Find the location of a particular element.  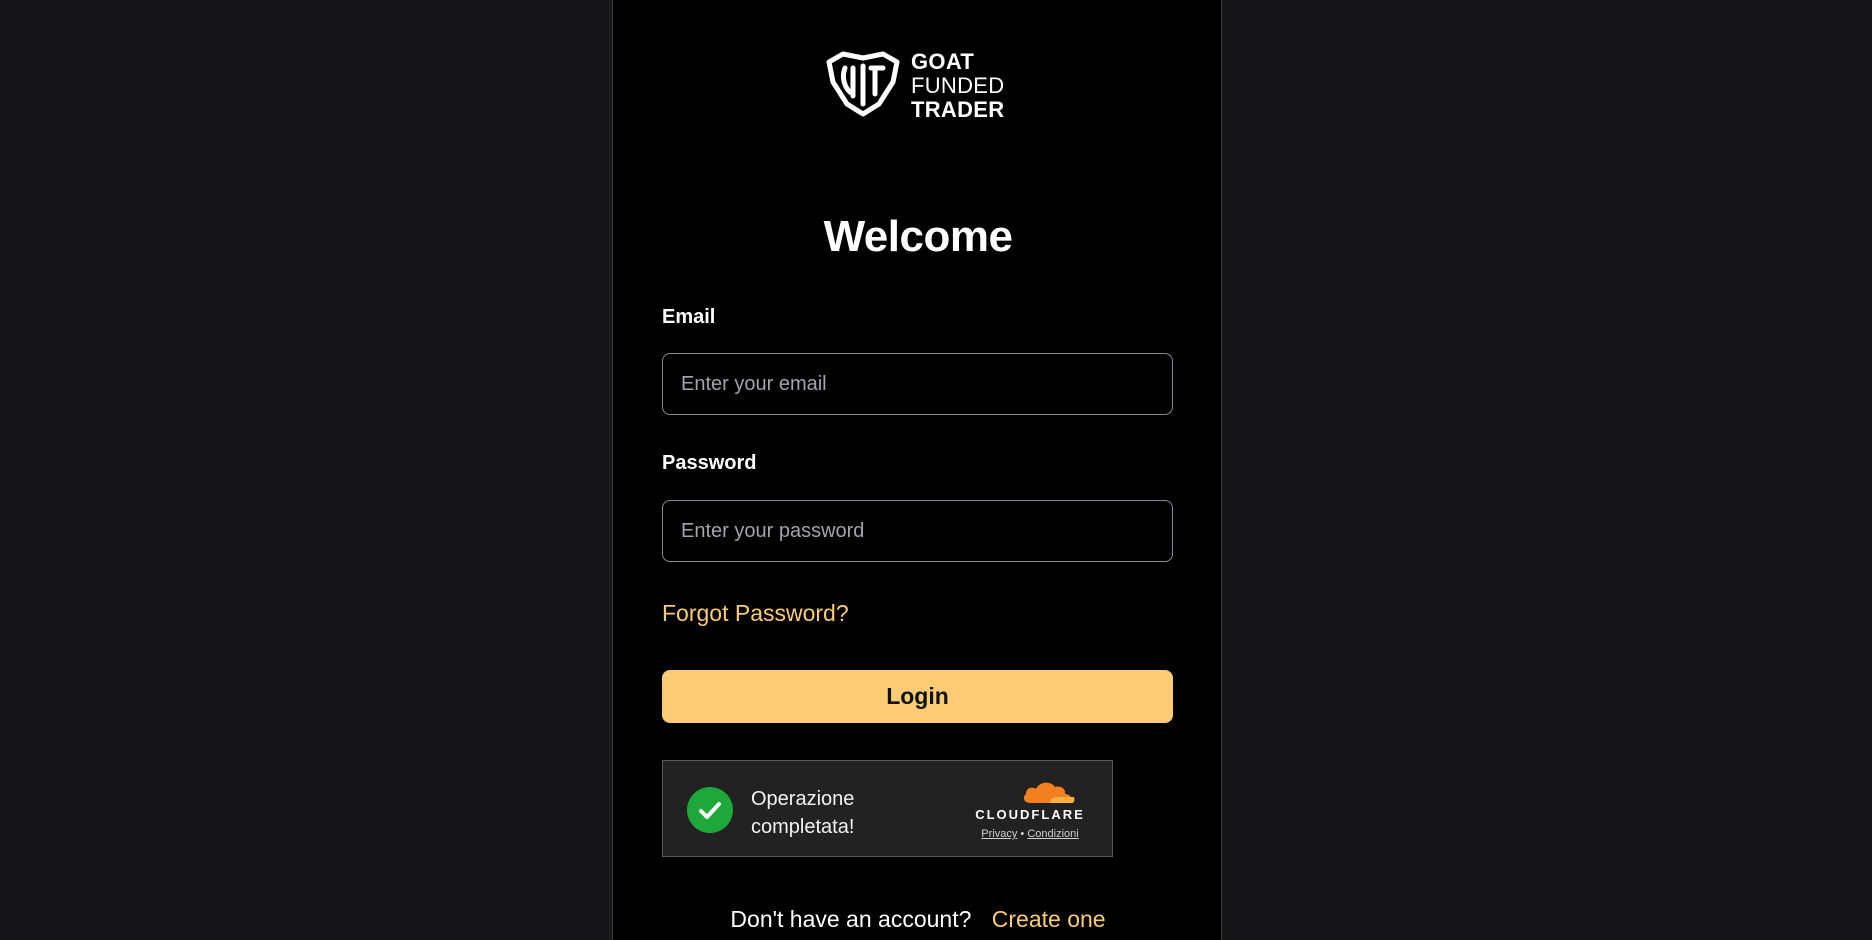

goat-shield-icon is located at coordinates (863, 85).